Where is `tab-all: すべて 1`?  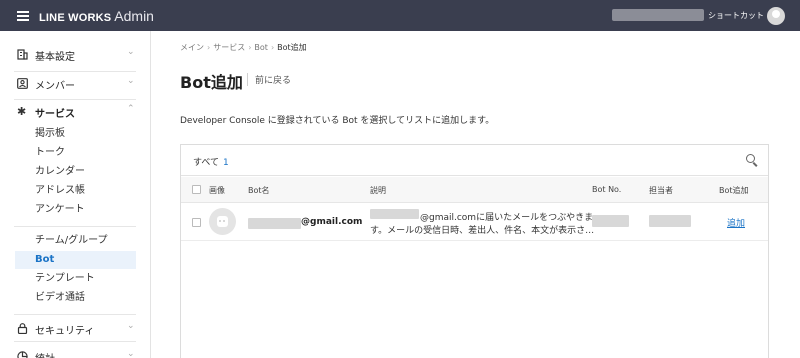 tab-all: すべて 1 is located at coordinates (211, 161).